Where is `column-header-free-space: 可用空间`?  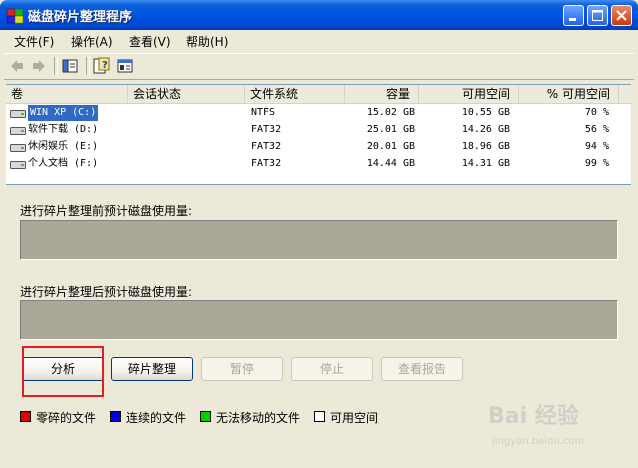
column-header-free-space: 可用空间 is located at coordinates (469, 94).